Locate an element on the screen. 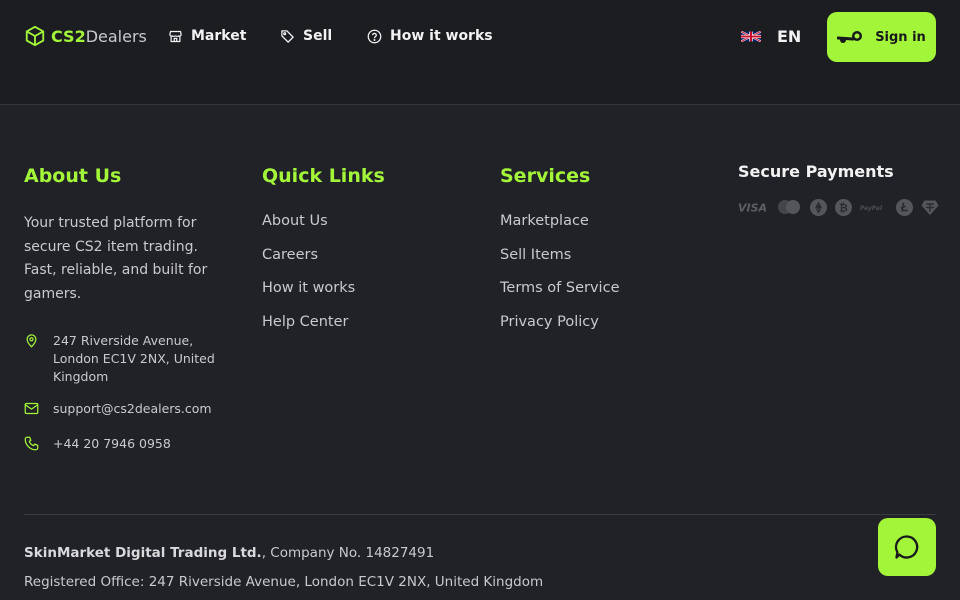 This screenshot has height=600, width=960. quick-links-column: Quick Links is located at coordinates (323, 176).